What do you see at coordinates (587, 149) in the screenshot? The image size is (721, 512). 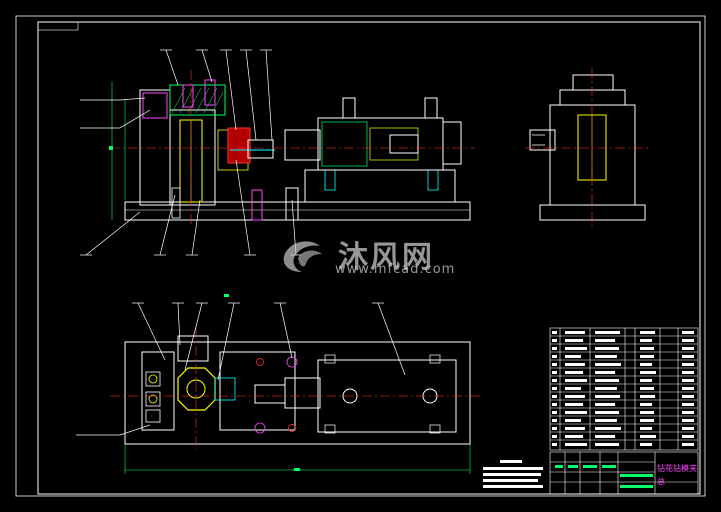 I see `side-view` at bounding box center [587, 149].